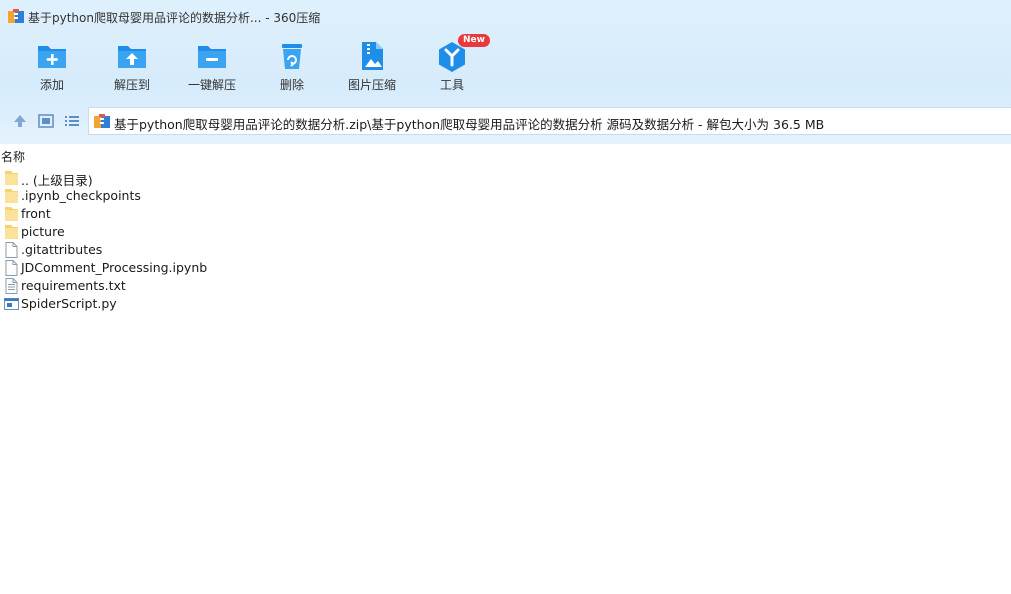 The height and width of the screenshot is (594, 1011). Describe the element at coordinates (114, 267) in the screenshot. I see `file-name: JDComment_Processing.ipynb` at that location.